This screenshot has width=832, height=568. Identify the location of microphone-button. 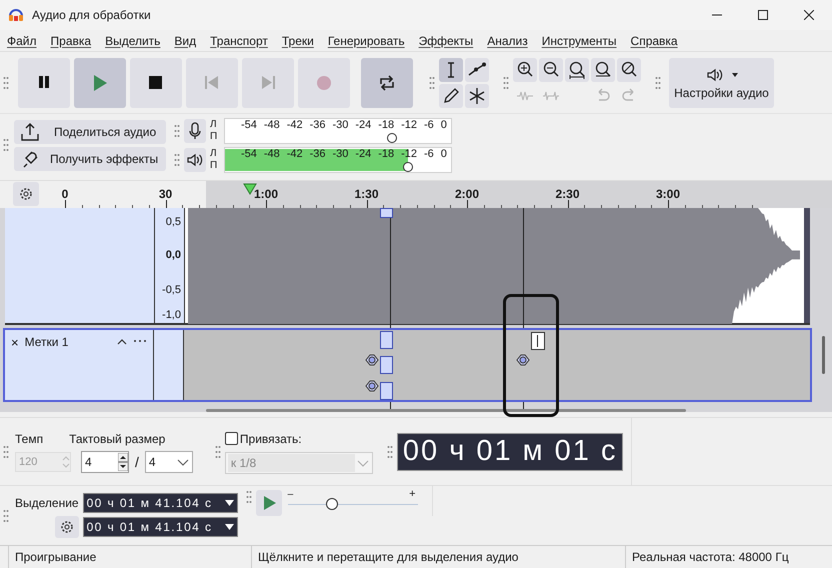
(195, 130).